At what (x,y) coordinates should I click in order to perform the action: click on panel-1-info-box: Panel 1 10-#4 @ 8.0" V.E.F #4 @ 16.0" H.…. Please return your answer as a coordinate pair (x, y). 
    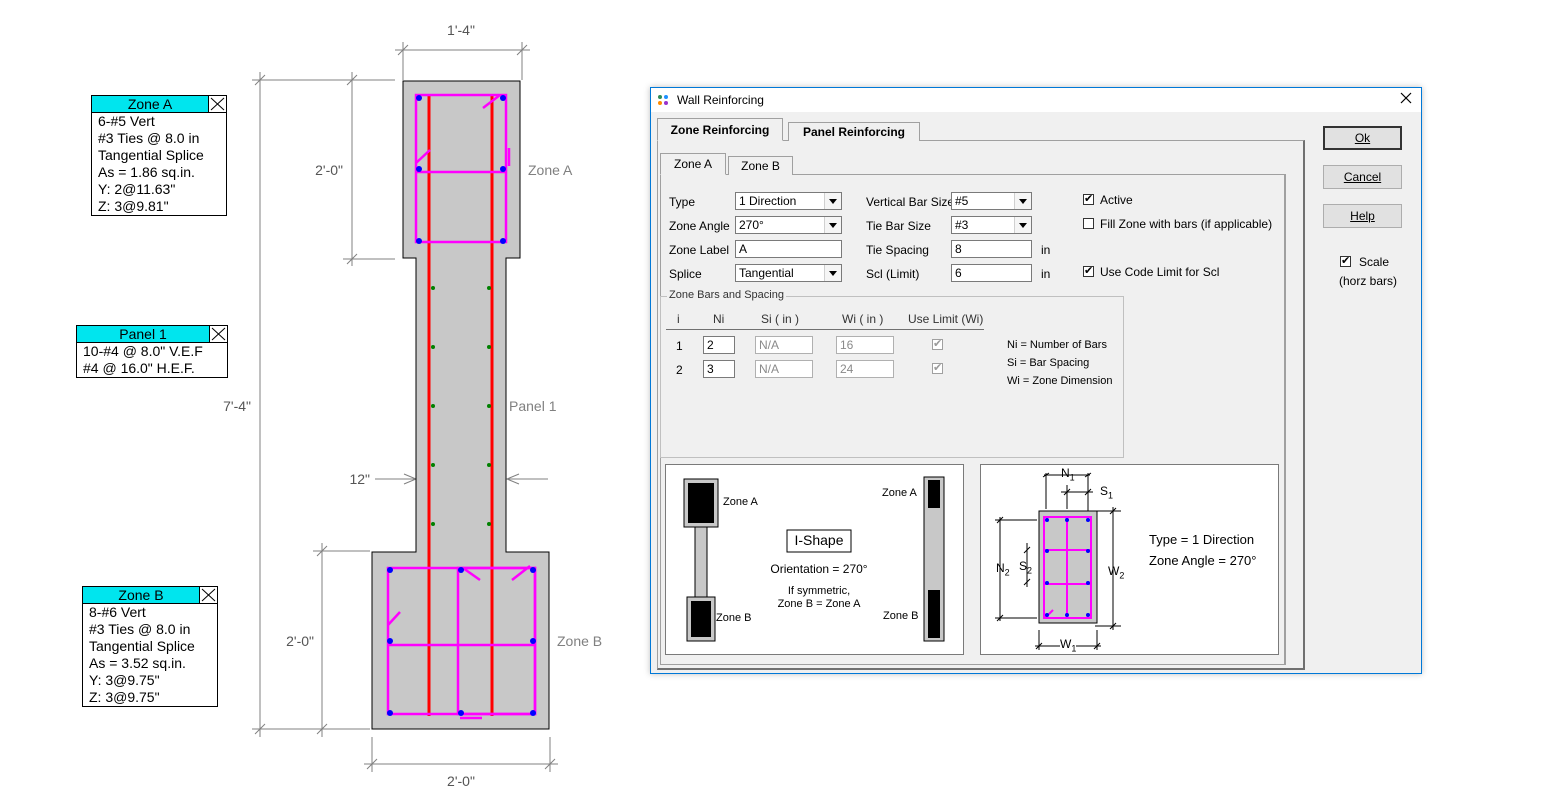
    Looking at the image, I should click on (152, 351).